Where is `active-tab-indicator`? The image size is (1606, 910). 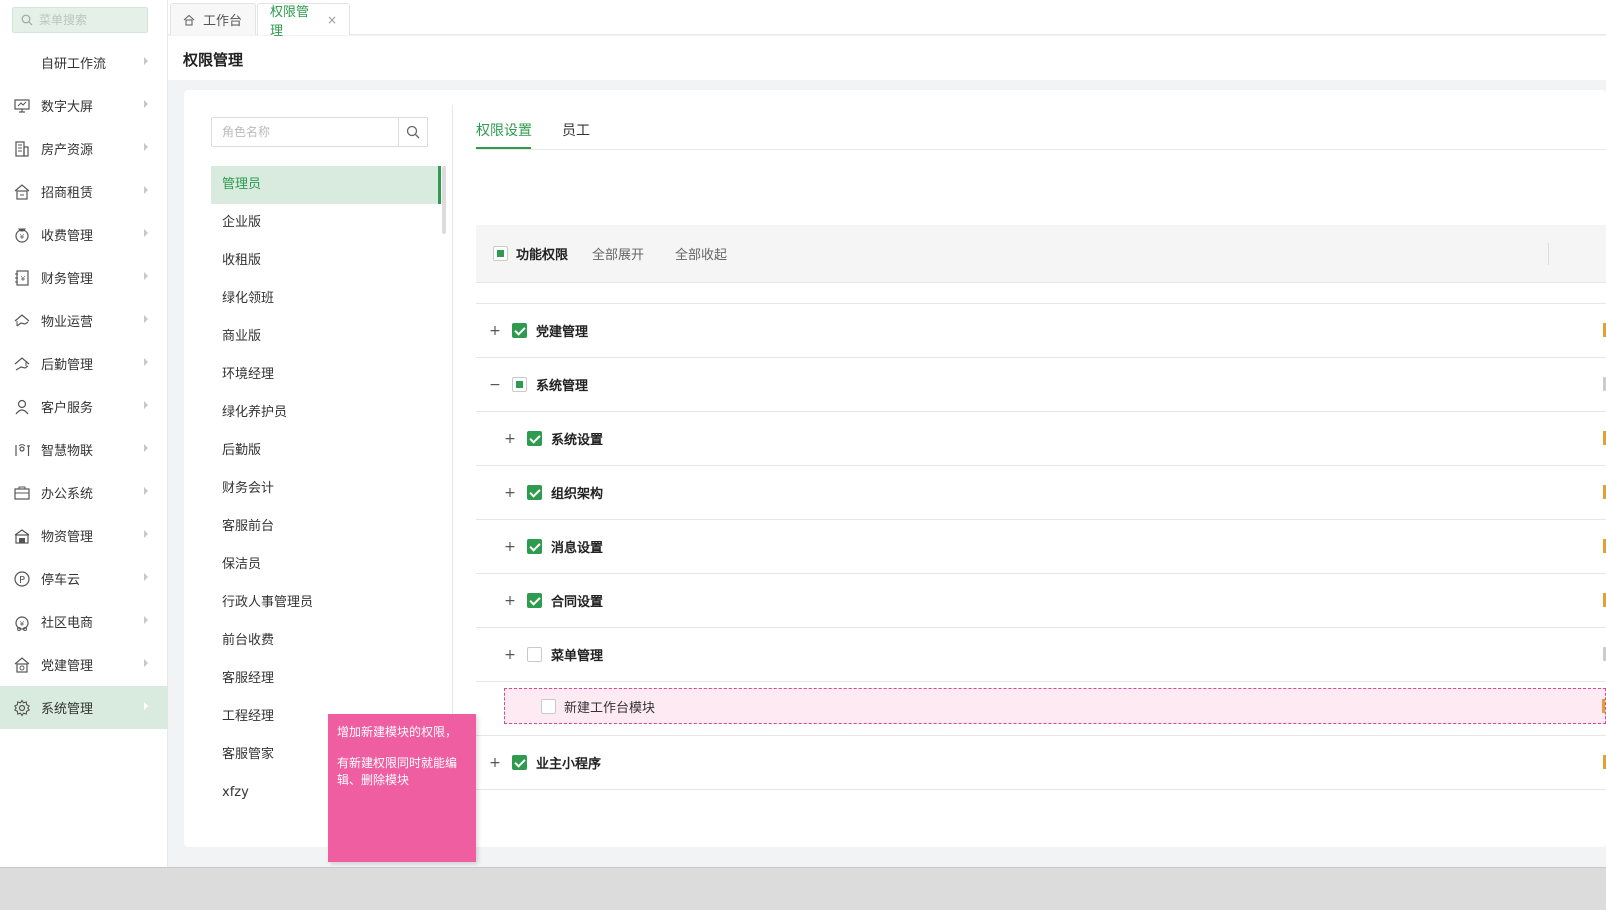 active-tab-indicator is located at coordinates (503, 148).